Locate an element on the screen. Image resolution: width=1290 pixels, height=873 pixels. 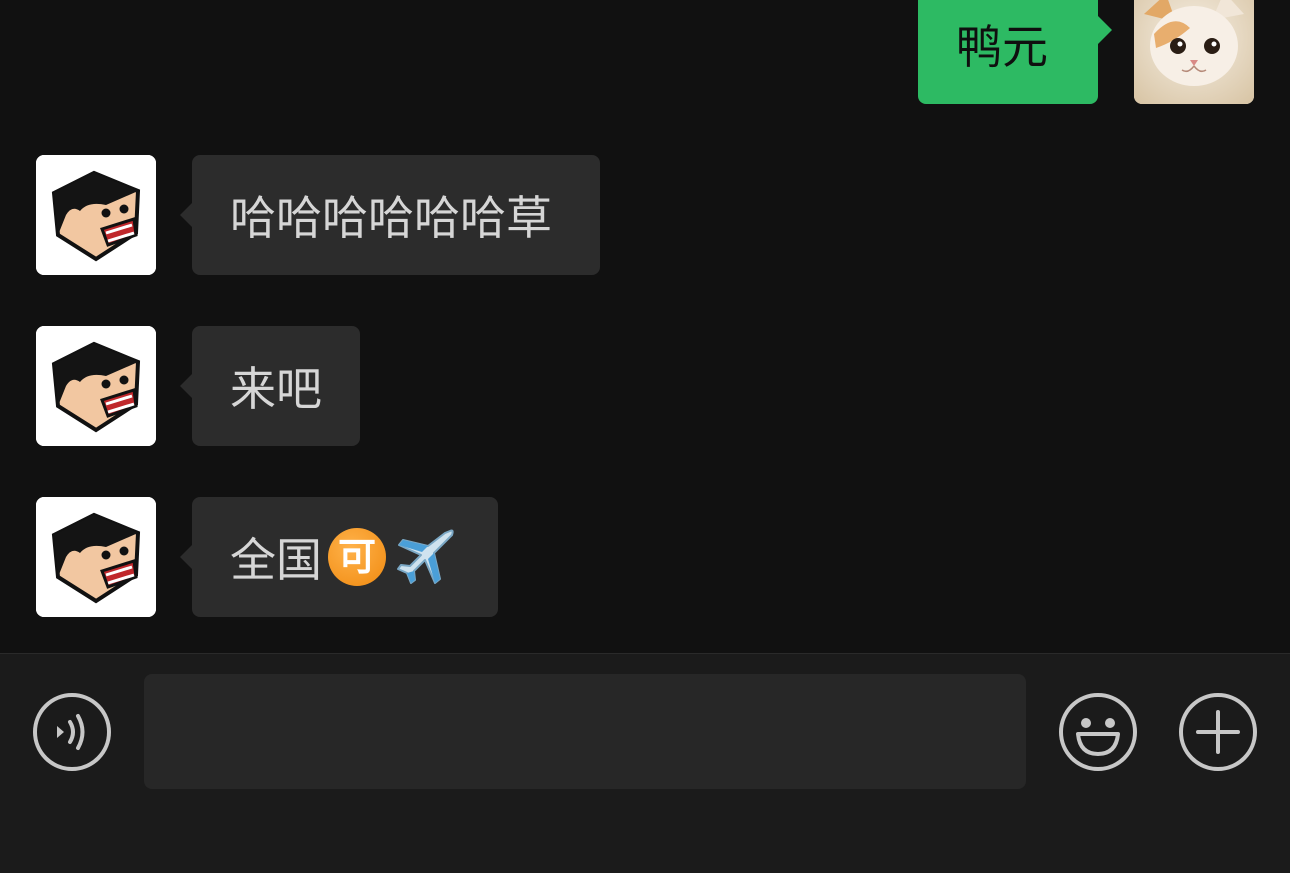
message-bubble-incoming: 全国 可 is located at coordinates (339, 557).